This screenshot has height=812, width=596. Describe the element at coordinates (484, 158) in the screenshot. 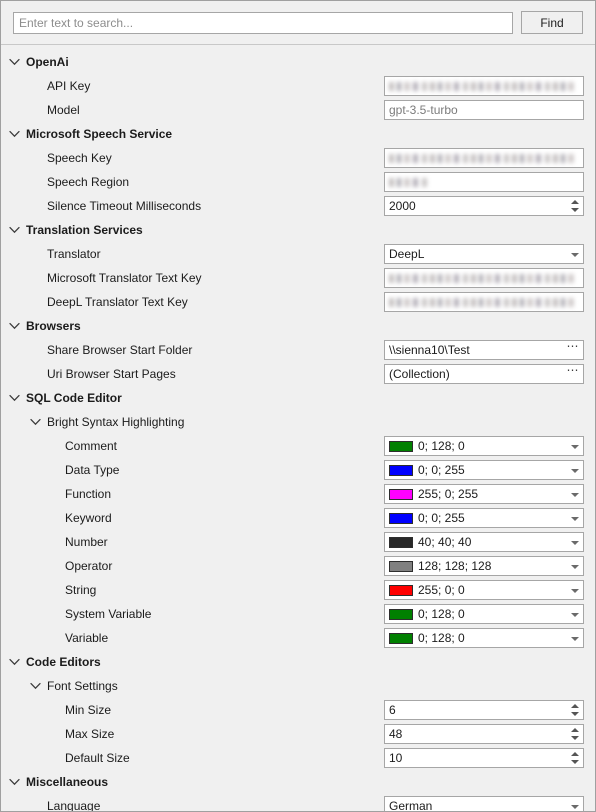

I see `speech-key-editor` at that location.